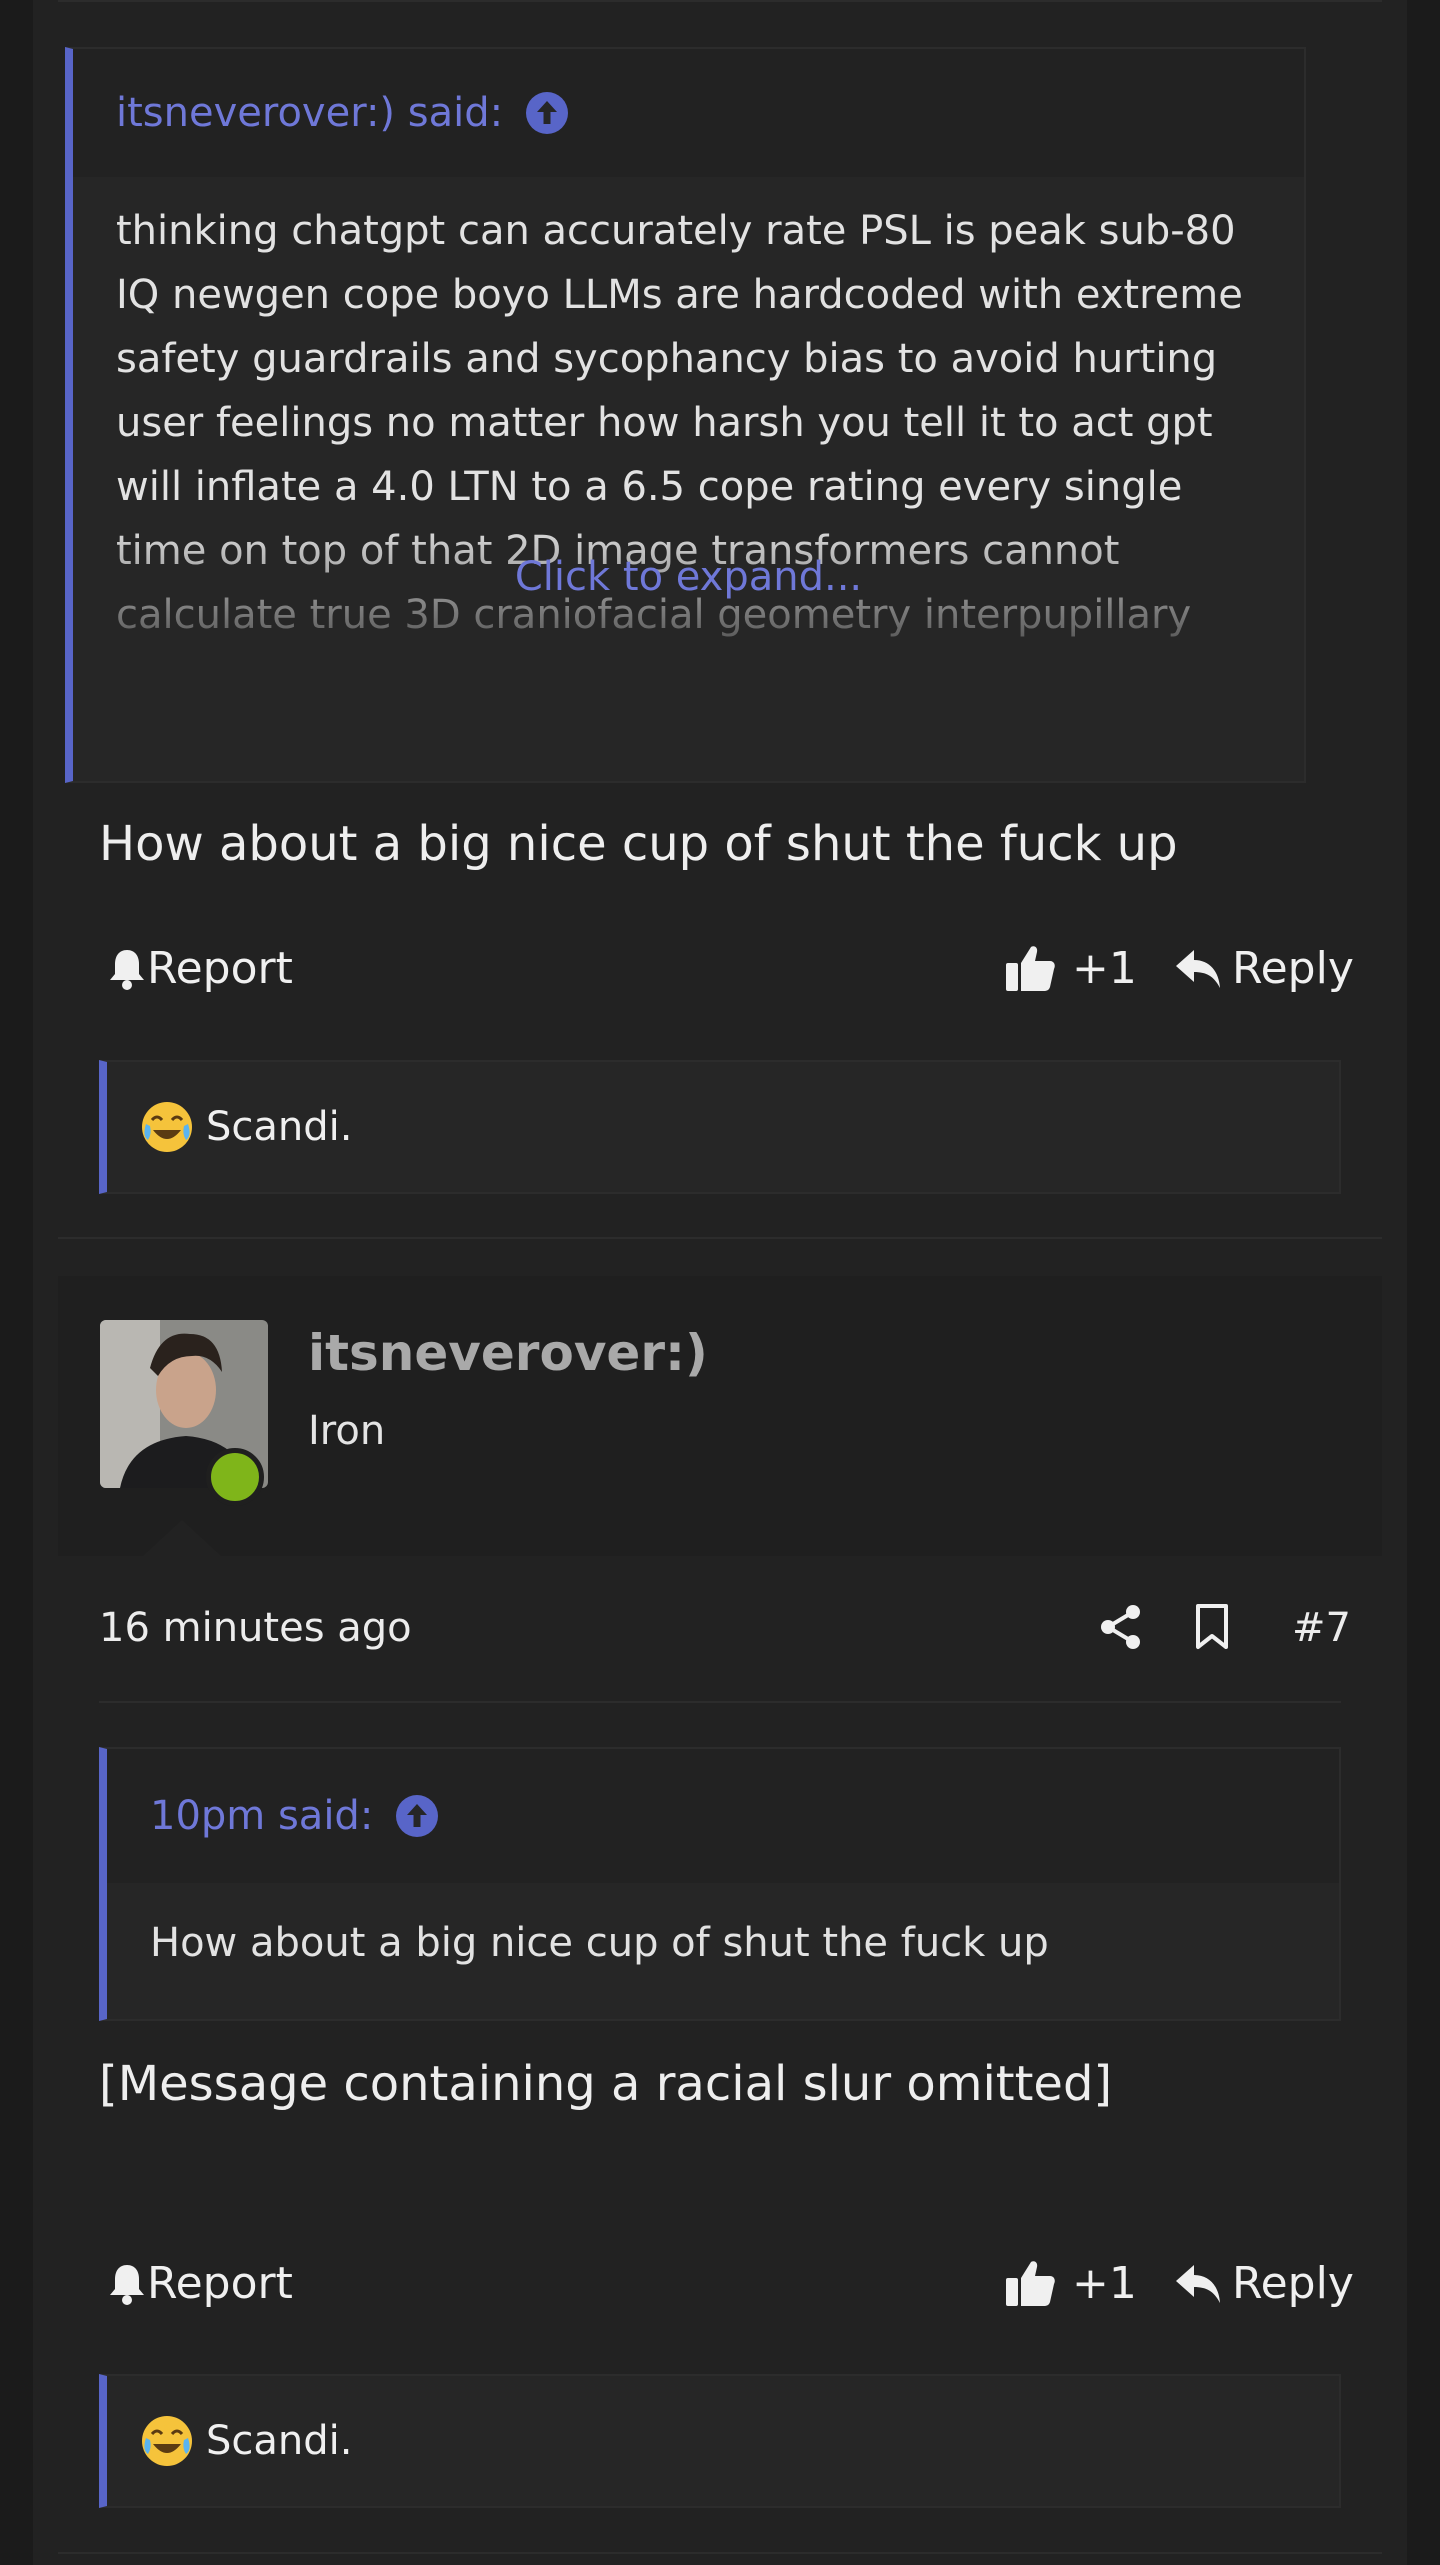  I want to click on post2-actions: Report +1 Reply, so click(726, 2283).